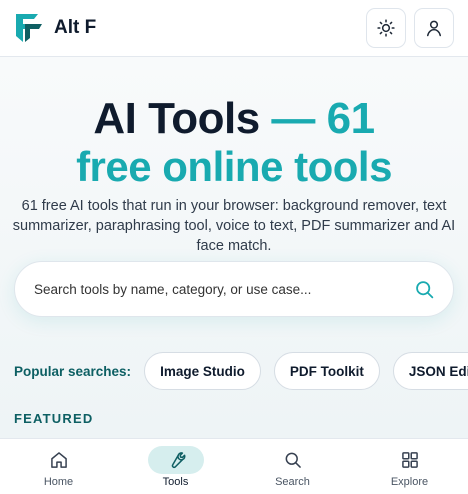 This screenshot has width=468, height=494. Describe the element at coordinates (234, 28) in the screenshot. I see `top-header: Alt F` at that location.